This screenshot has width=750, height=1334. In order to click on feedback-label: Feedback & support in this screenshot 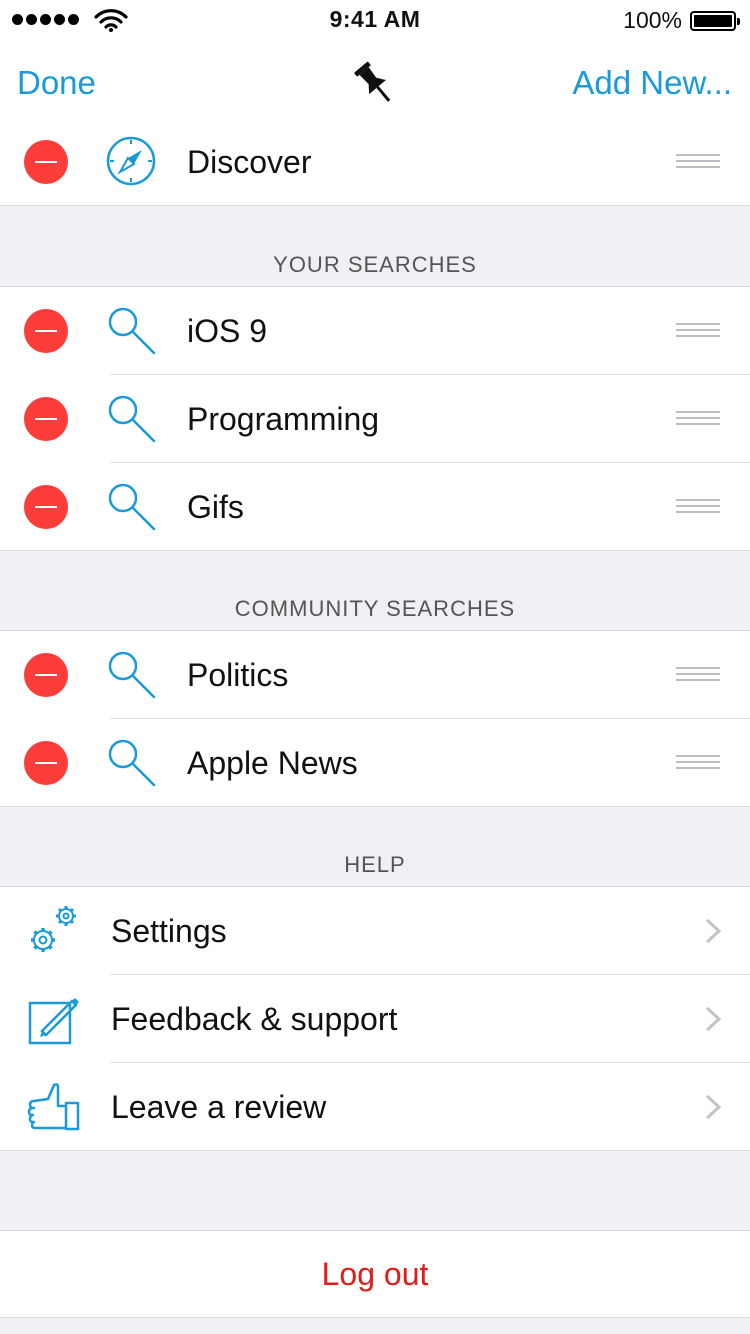, I will do `click(254, 1019)`.